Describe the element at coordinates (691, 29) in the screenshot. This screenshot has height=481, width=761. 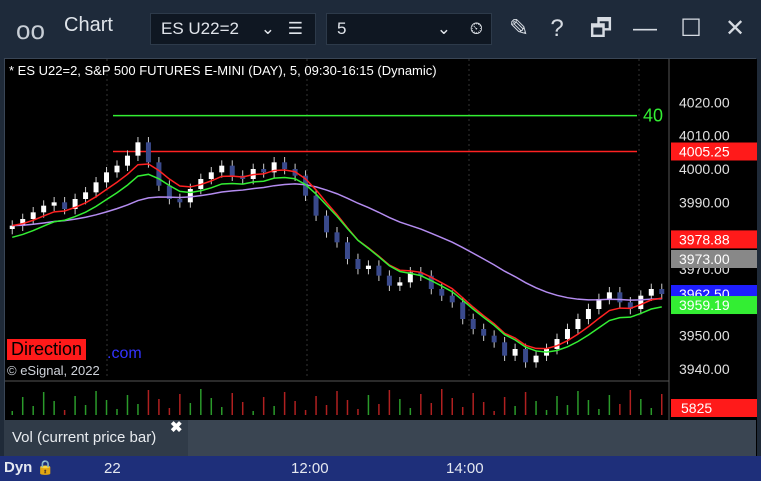
I see `maximize-icon: ☐` at that location.